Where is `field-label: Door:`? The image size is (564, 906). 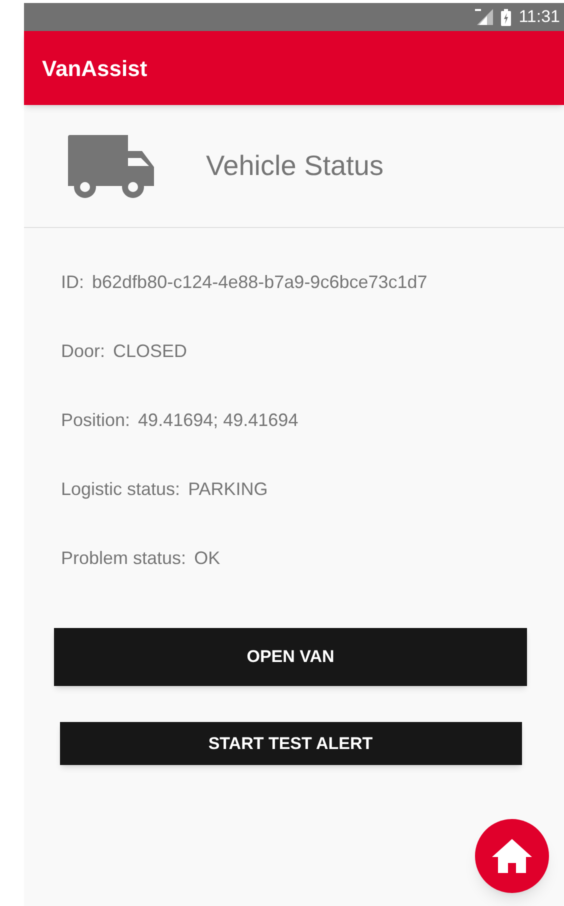 field-label: Door: is located at coordinates (83, 351).